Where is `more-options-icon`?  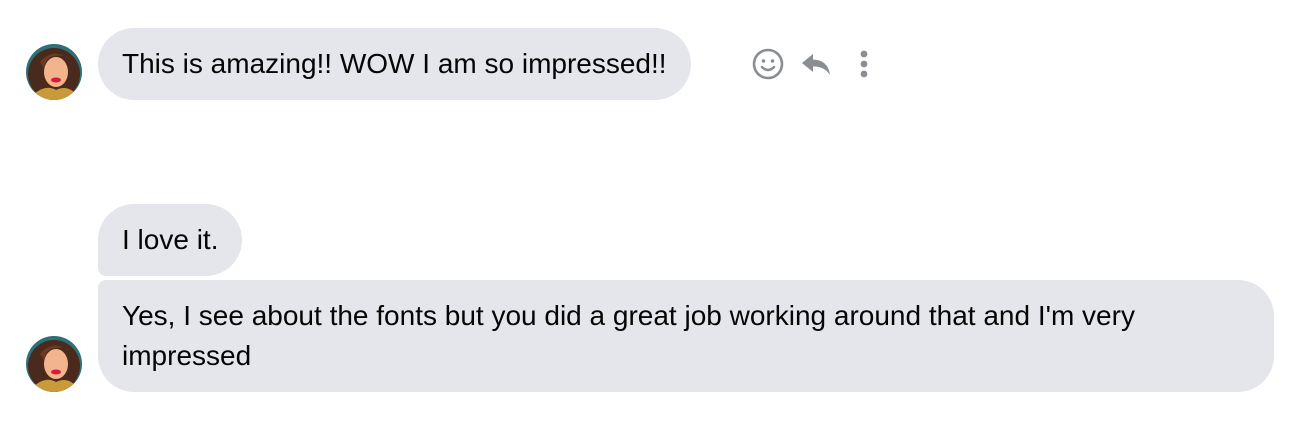 more-options-icon is located at coordinates (864, 64).